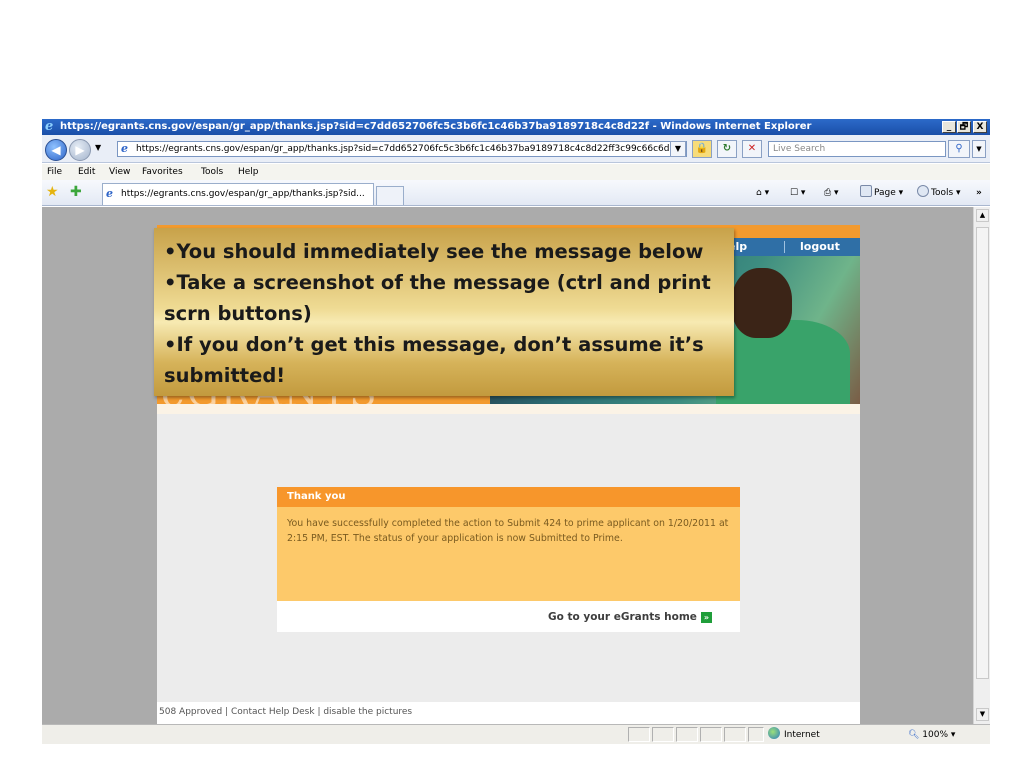 This screenshot has height=768, width=1024. What do you see at coordinates (390, 195) in the screenshot?
I see `new-tab-button` at bounding box center [390, 195].